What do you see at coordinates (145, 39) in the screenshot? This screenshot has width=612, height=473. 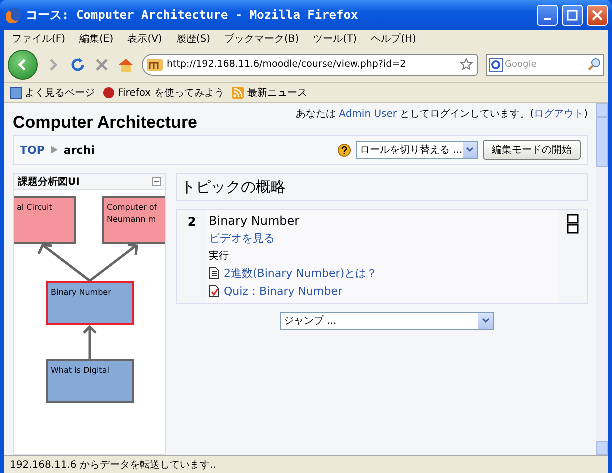 I see `menu-item: 表示(V)` at bounding box center [145, 39].